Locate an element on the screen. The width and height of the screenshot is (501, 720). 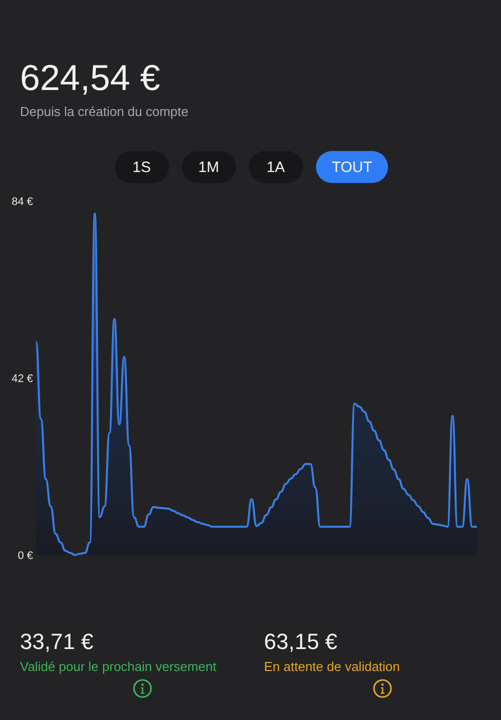
period-tab: 1S is located at coordinates (141, 167).